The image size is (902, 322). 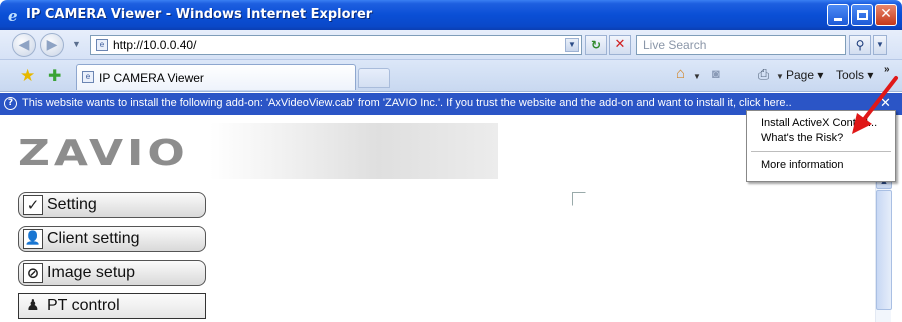 What do you see at coordinates (54, 76) in the screenshot?
I see `add-favorites-icon: ✚` at bounding box center [54, 76].